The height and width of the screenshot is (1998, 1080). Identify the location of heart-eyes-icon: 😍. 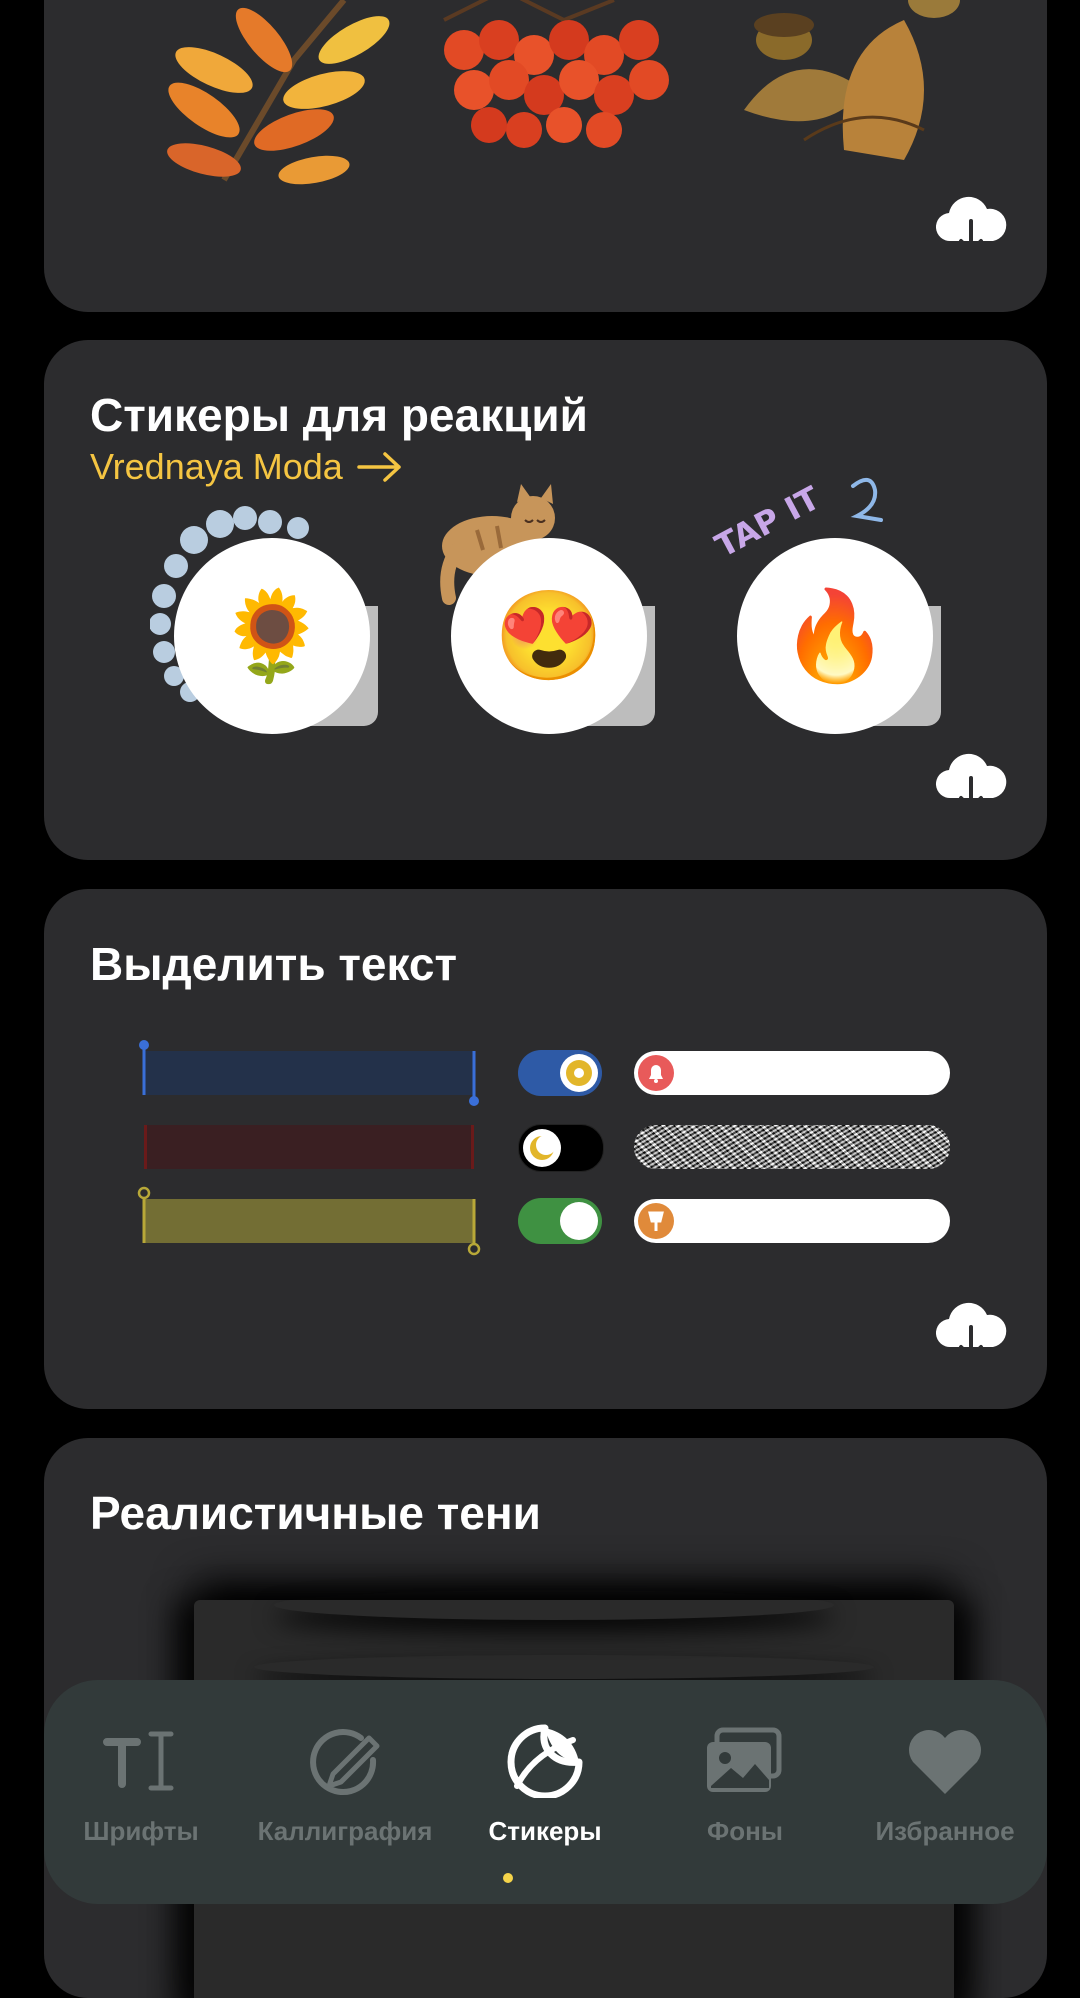
(549, 635).